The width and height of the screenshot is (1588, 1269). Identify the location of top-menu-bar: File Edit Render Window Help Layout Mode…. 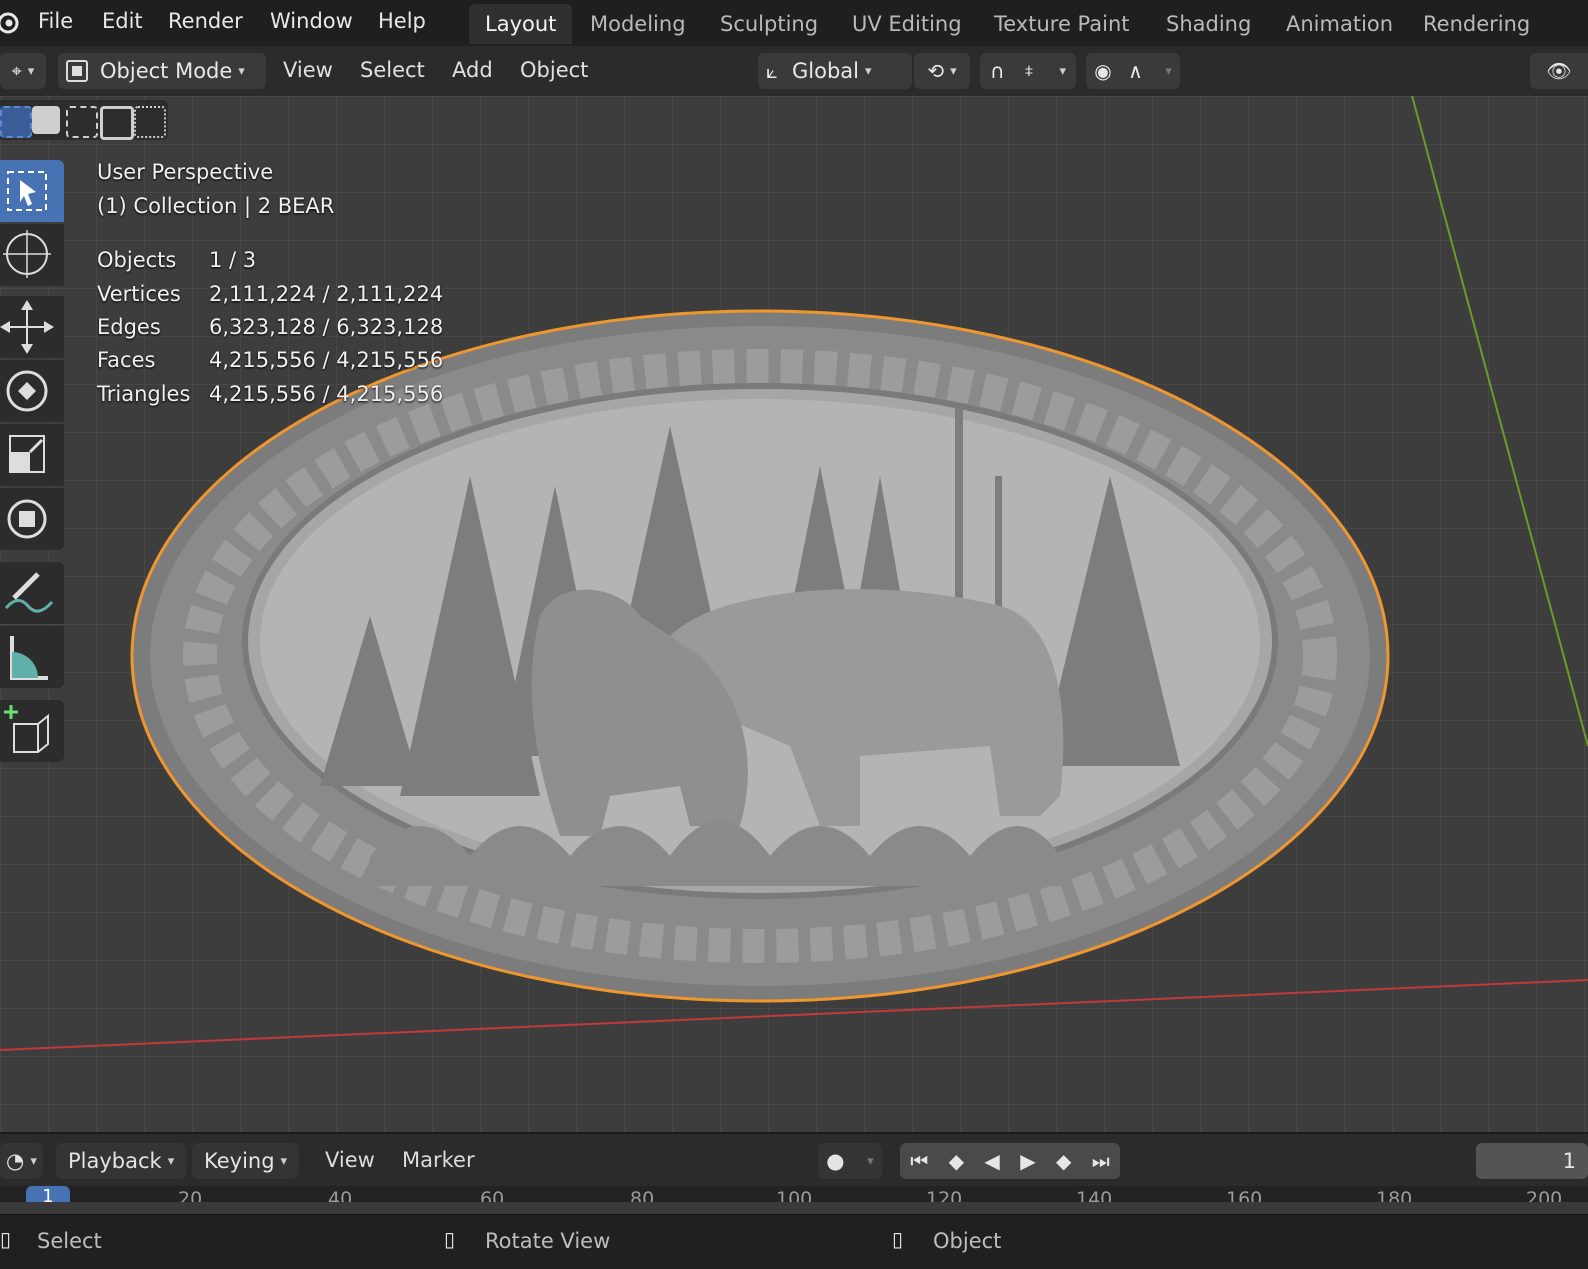
(794, 23).